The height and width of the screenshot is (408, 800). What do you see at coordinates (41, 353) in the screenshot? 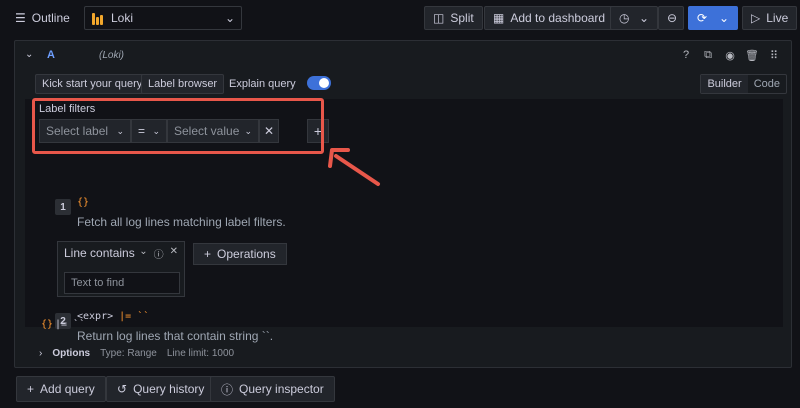
I see `chevron-right-icon: ›` at bounding box center [41, 353].